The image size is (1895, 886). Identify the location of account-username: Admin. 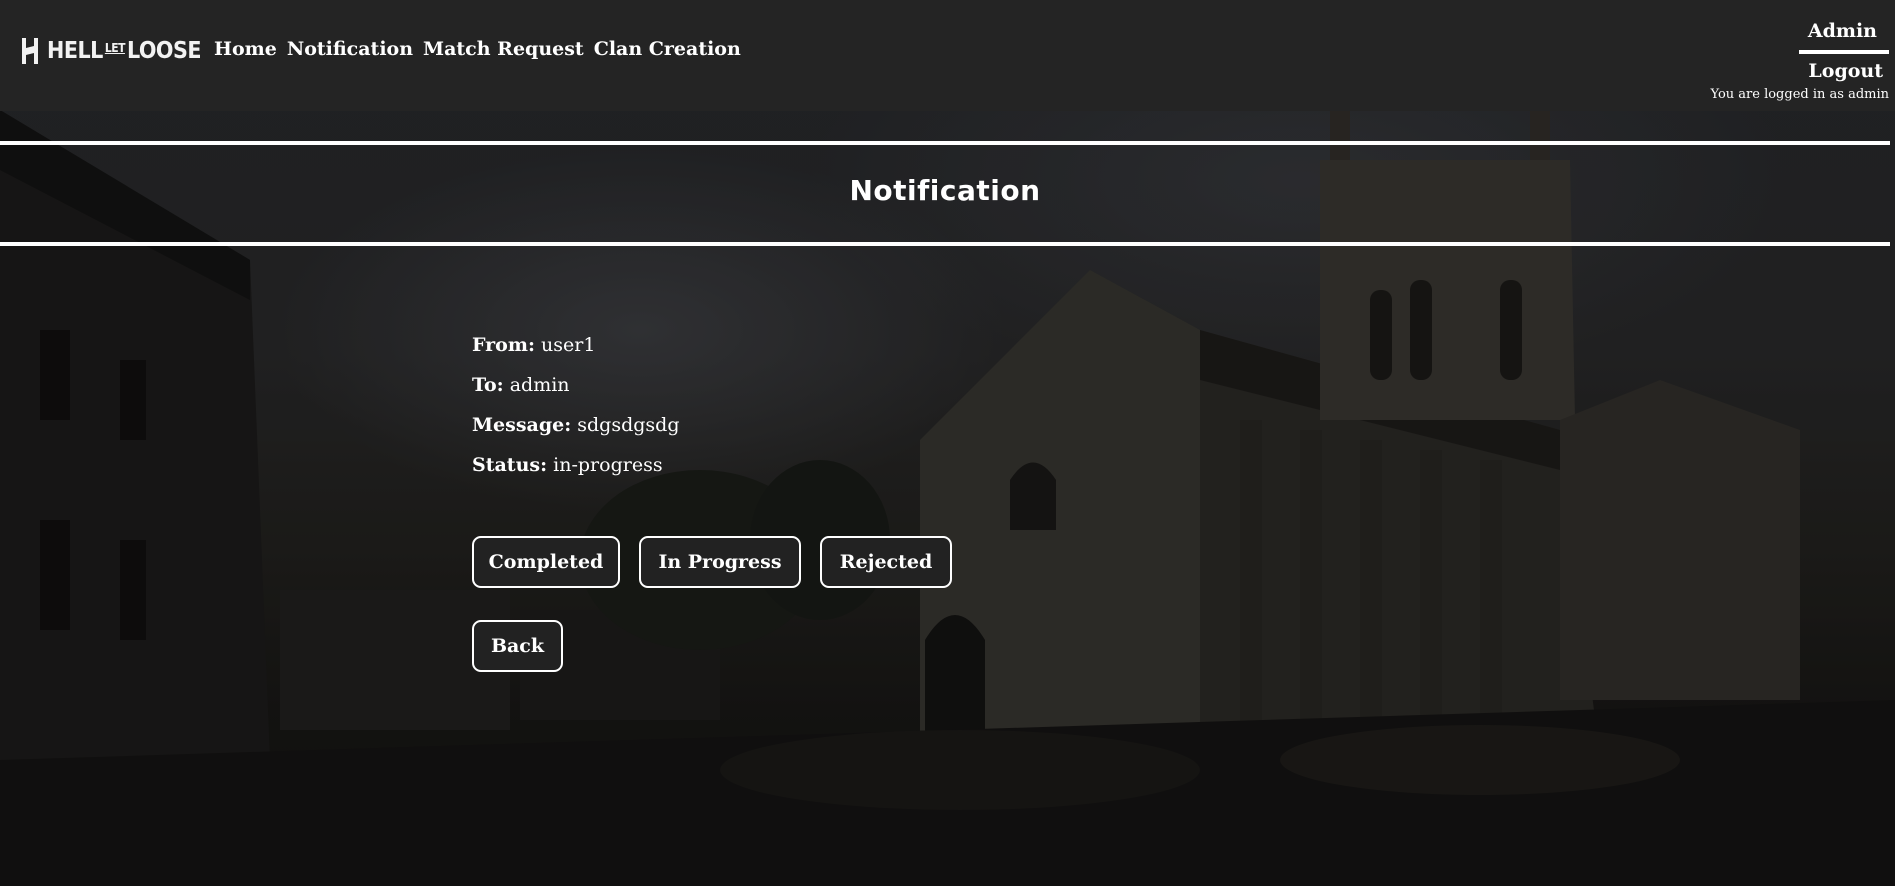
(1800, 31).